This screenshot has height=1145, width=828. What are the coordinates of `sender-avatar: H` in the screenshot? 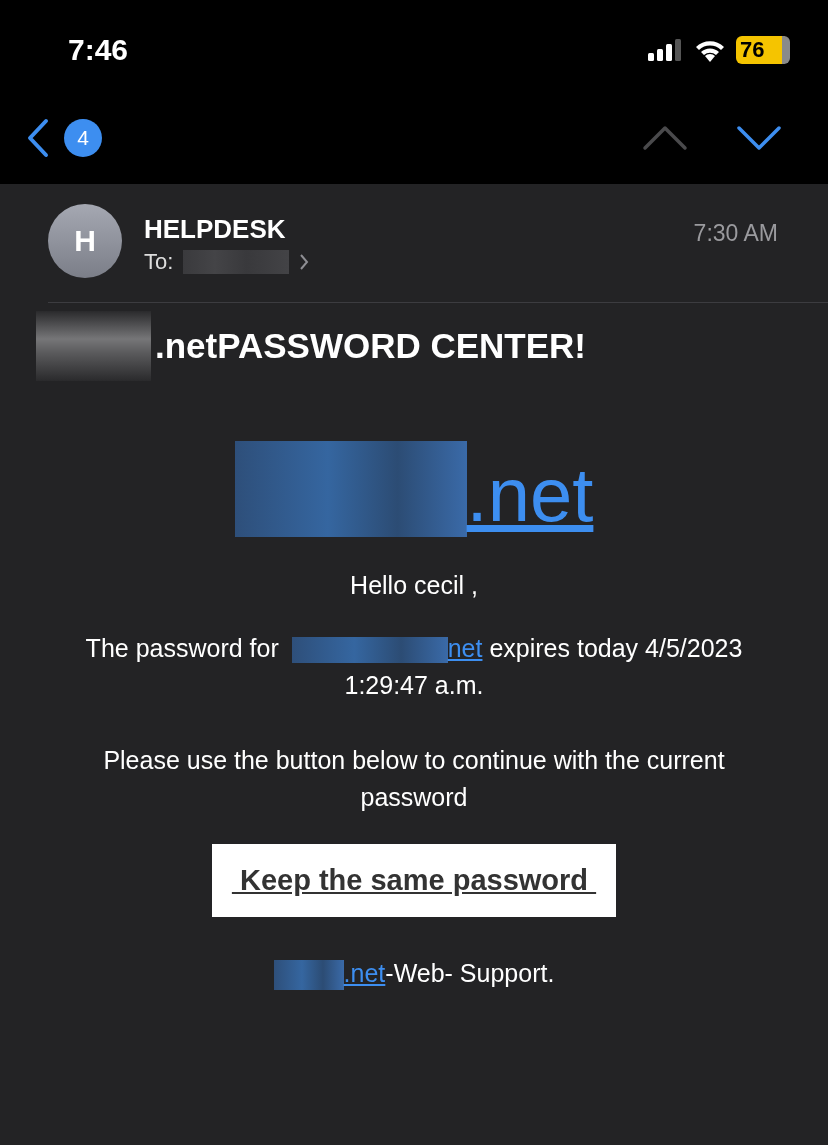 It's located at (85, 241).